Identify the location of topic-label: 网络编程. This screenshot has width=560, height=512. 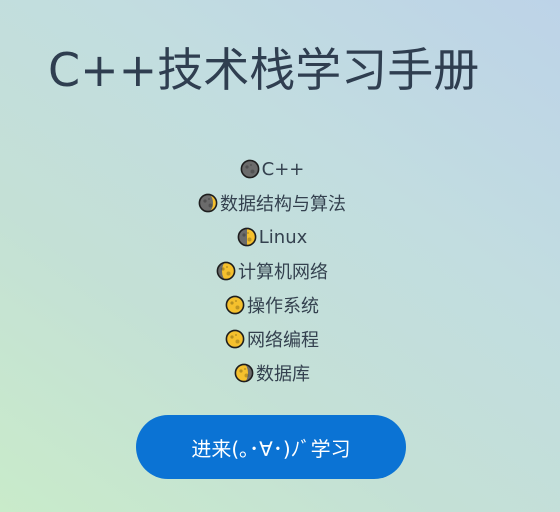
(283, 340).